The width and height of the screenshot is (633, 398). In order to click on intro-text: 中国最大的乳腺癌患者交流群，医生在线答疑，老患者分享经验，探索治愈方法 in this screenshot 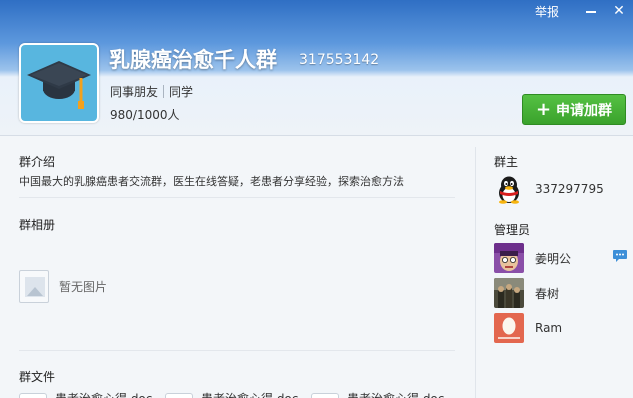, I will do `click(211, 181)`.